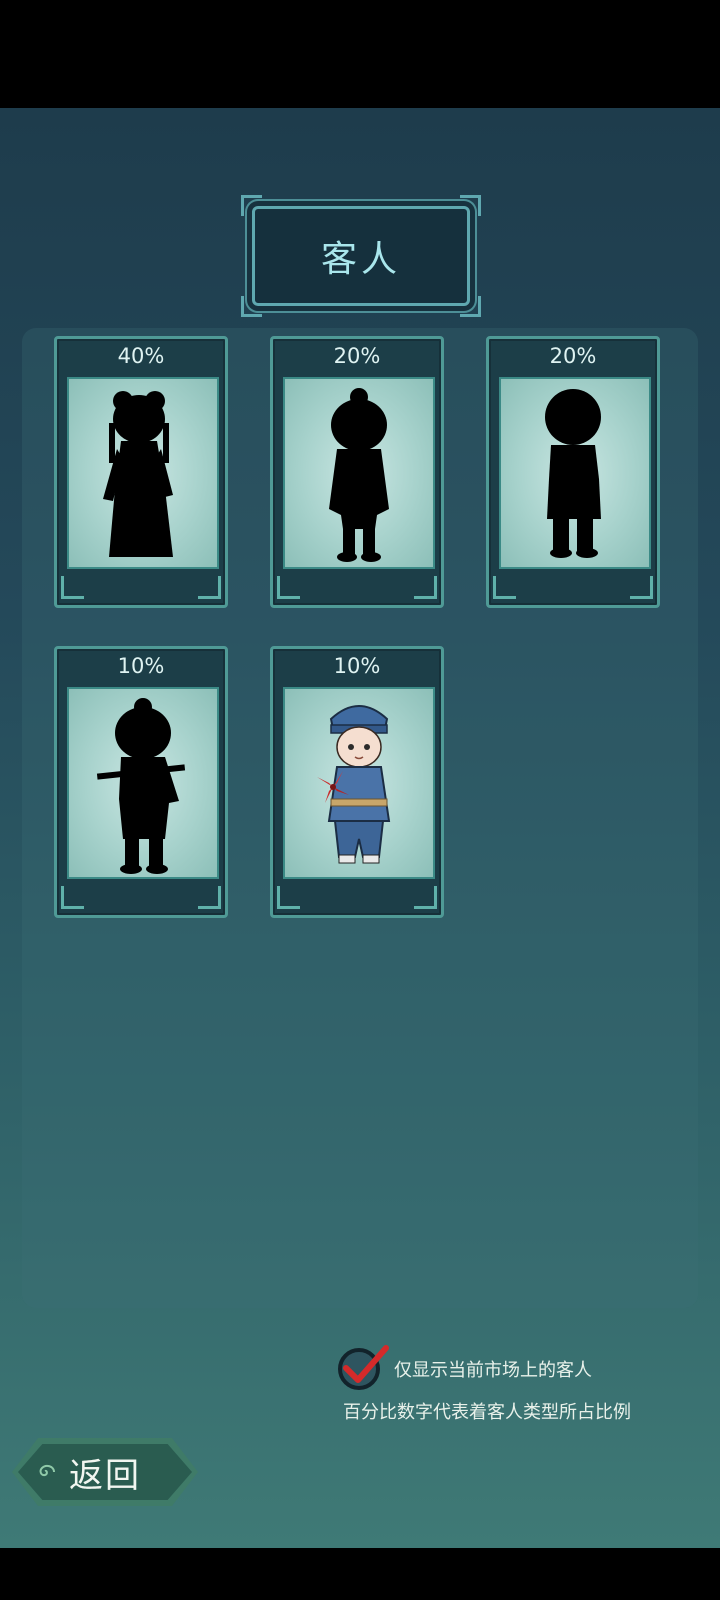 The height and width of the screenshot is (1600, 720). I want to click on percent-hint: 百分比数字代表着客人类型所占比例, so click(487, 1412).